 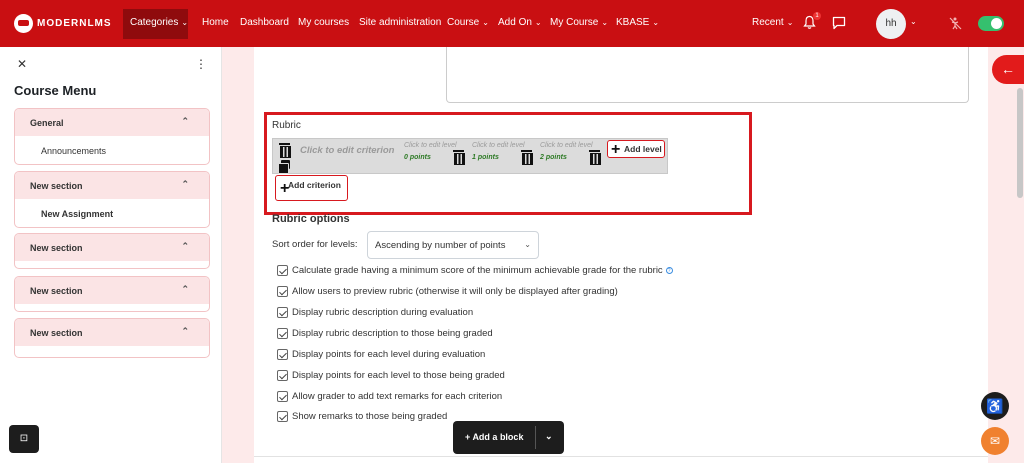 What do you see at coordinates (1020, 143) in the screenshot?
I see `scrollbar` at bounding box center [1020, 143].